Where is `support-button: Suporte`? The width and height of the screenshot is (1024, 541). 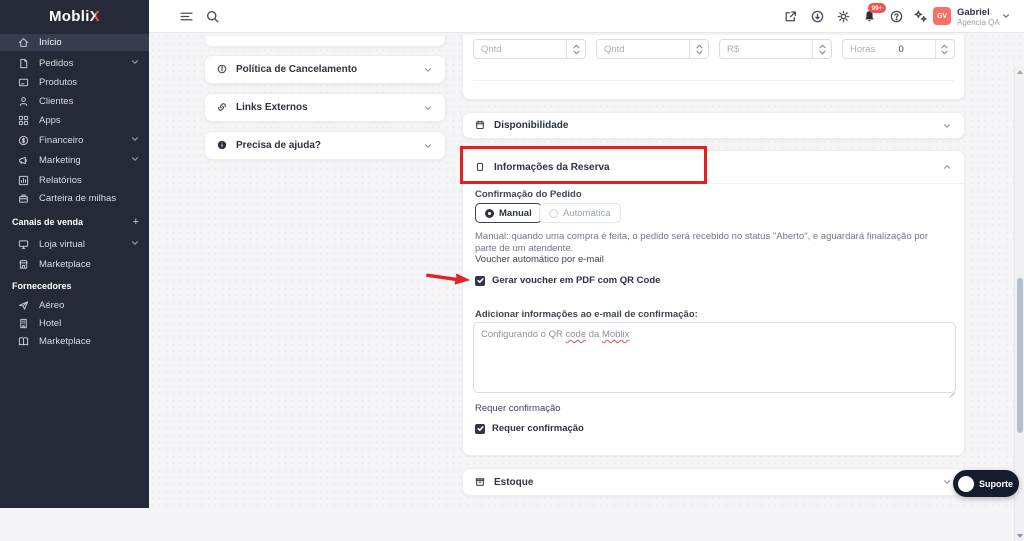
support-button: Suporte is located at coordinates (986, 483).